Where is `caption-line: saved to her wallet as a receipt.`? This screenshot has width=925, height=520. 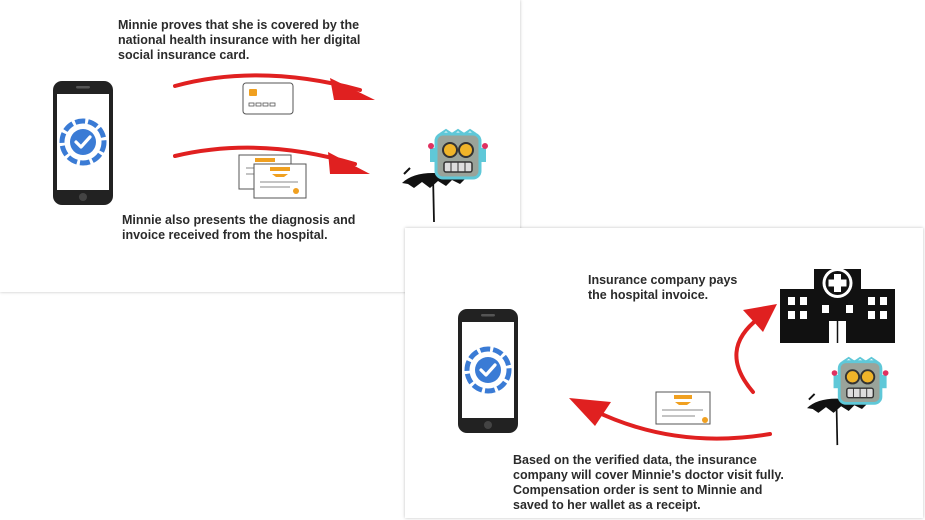
caption-line: saved to her wallet as a receipt. is located at coordinates (607, 505).